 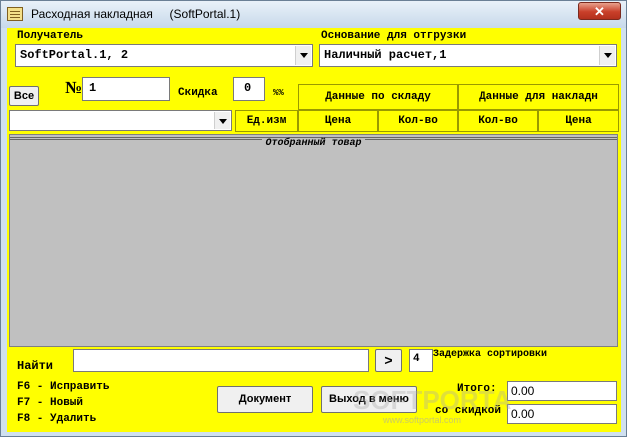 I want to click on number-field: 1, so click(x=126, y=89).